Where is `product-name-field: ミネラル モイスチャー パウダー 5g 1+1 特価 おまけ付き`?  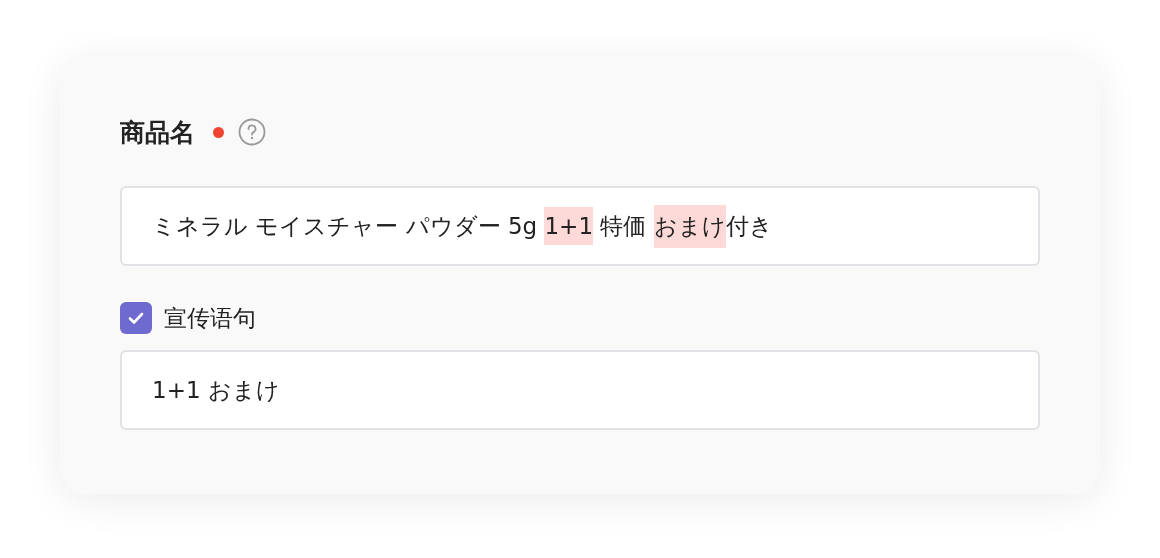 product-name-field: ミネラル モイスチャー パウダー 5g 1+1 特価 おまけ付き is located at coordinates (580, 226).